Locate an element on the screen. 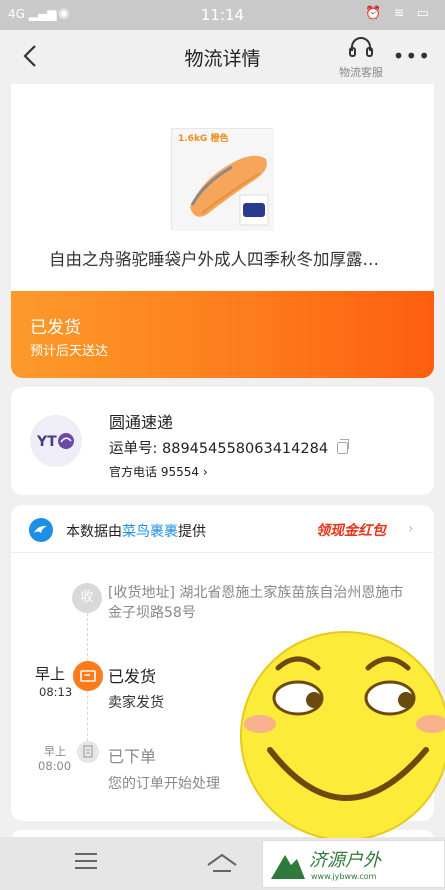  smirk-face-icon is located at coordinates (342, 736).